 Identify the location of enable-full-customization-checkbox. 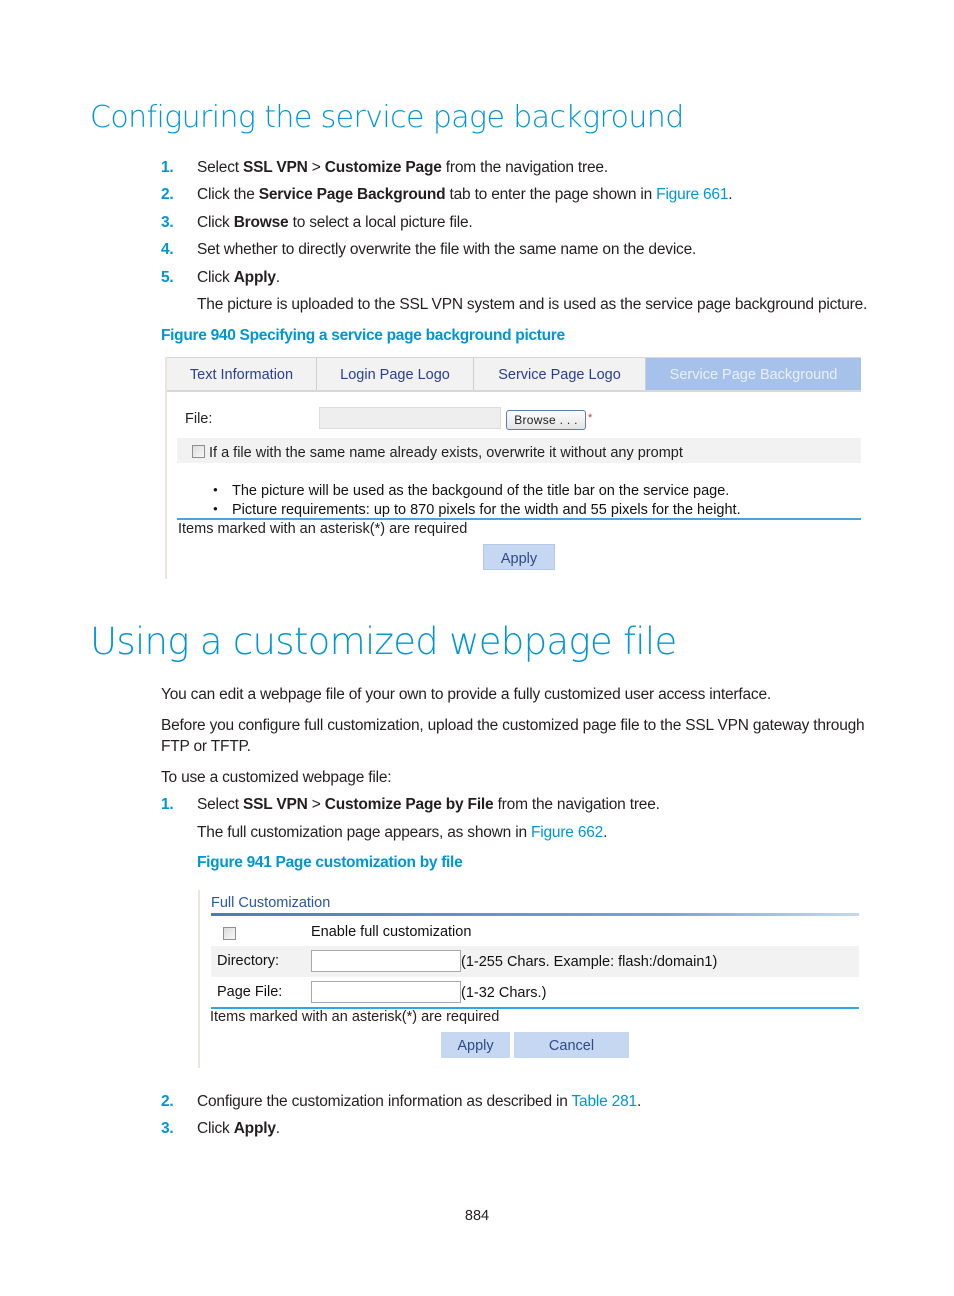
(229, 933).